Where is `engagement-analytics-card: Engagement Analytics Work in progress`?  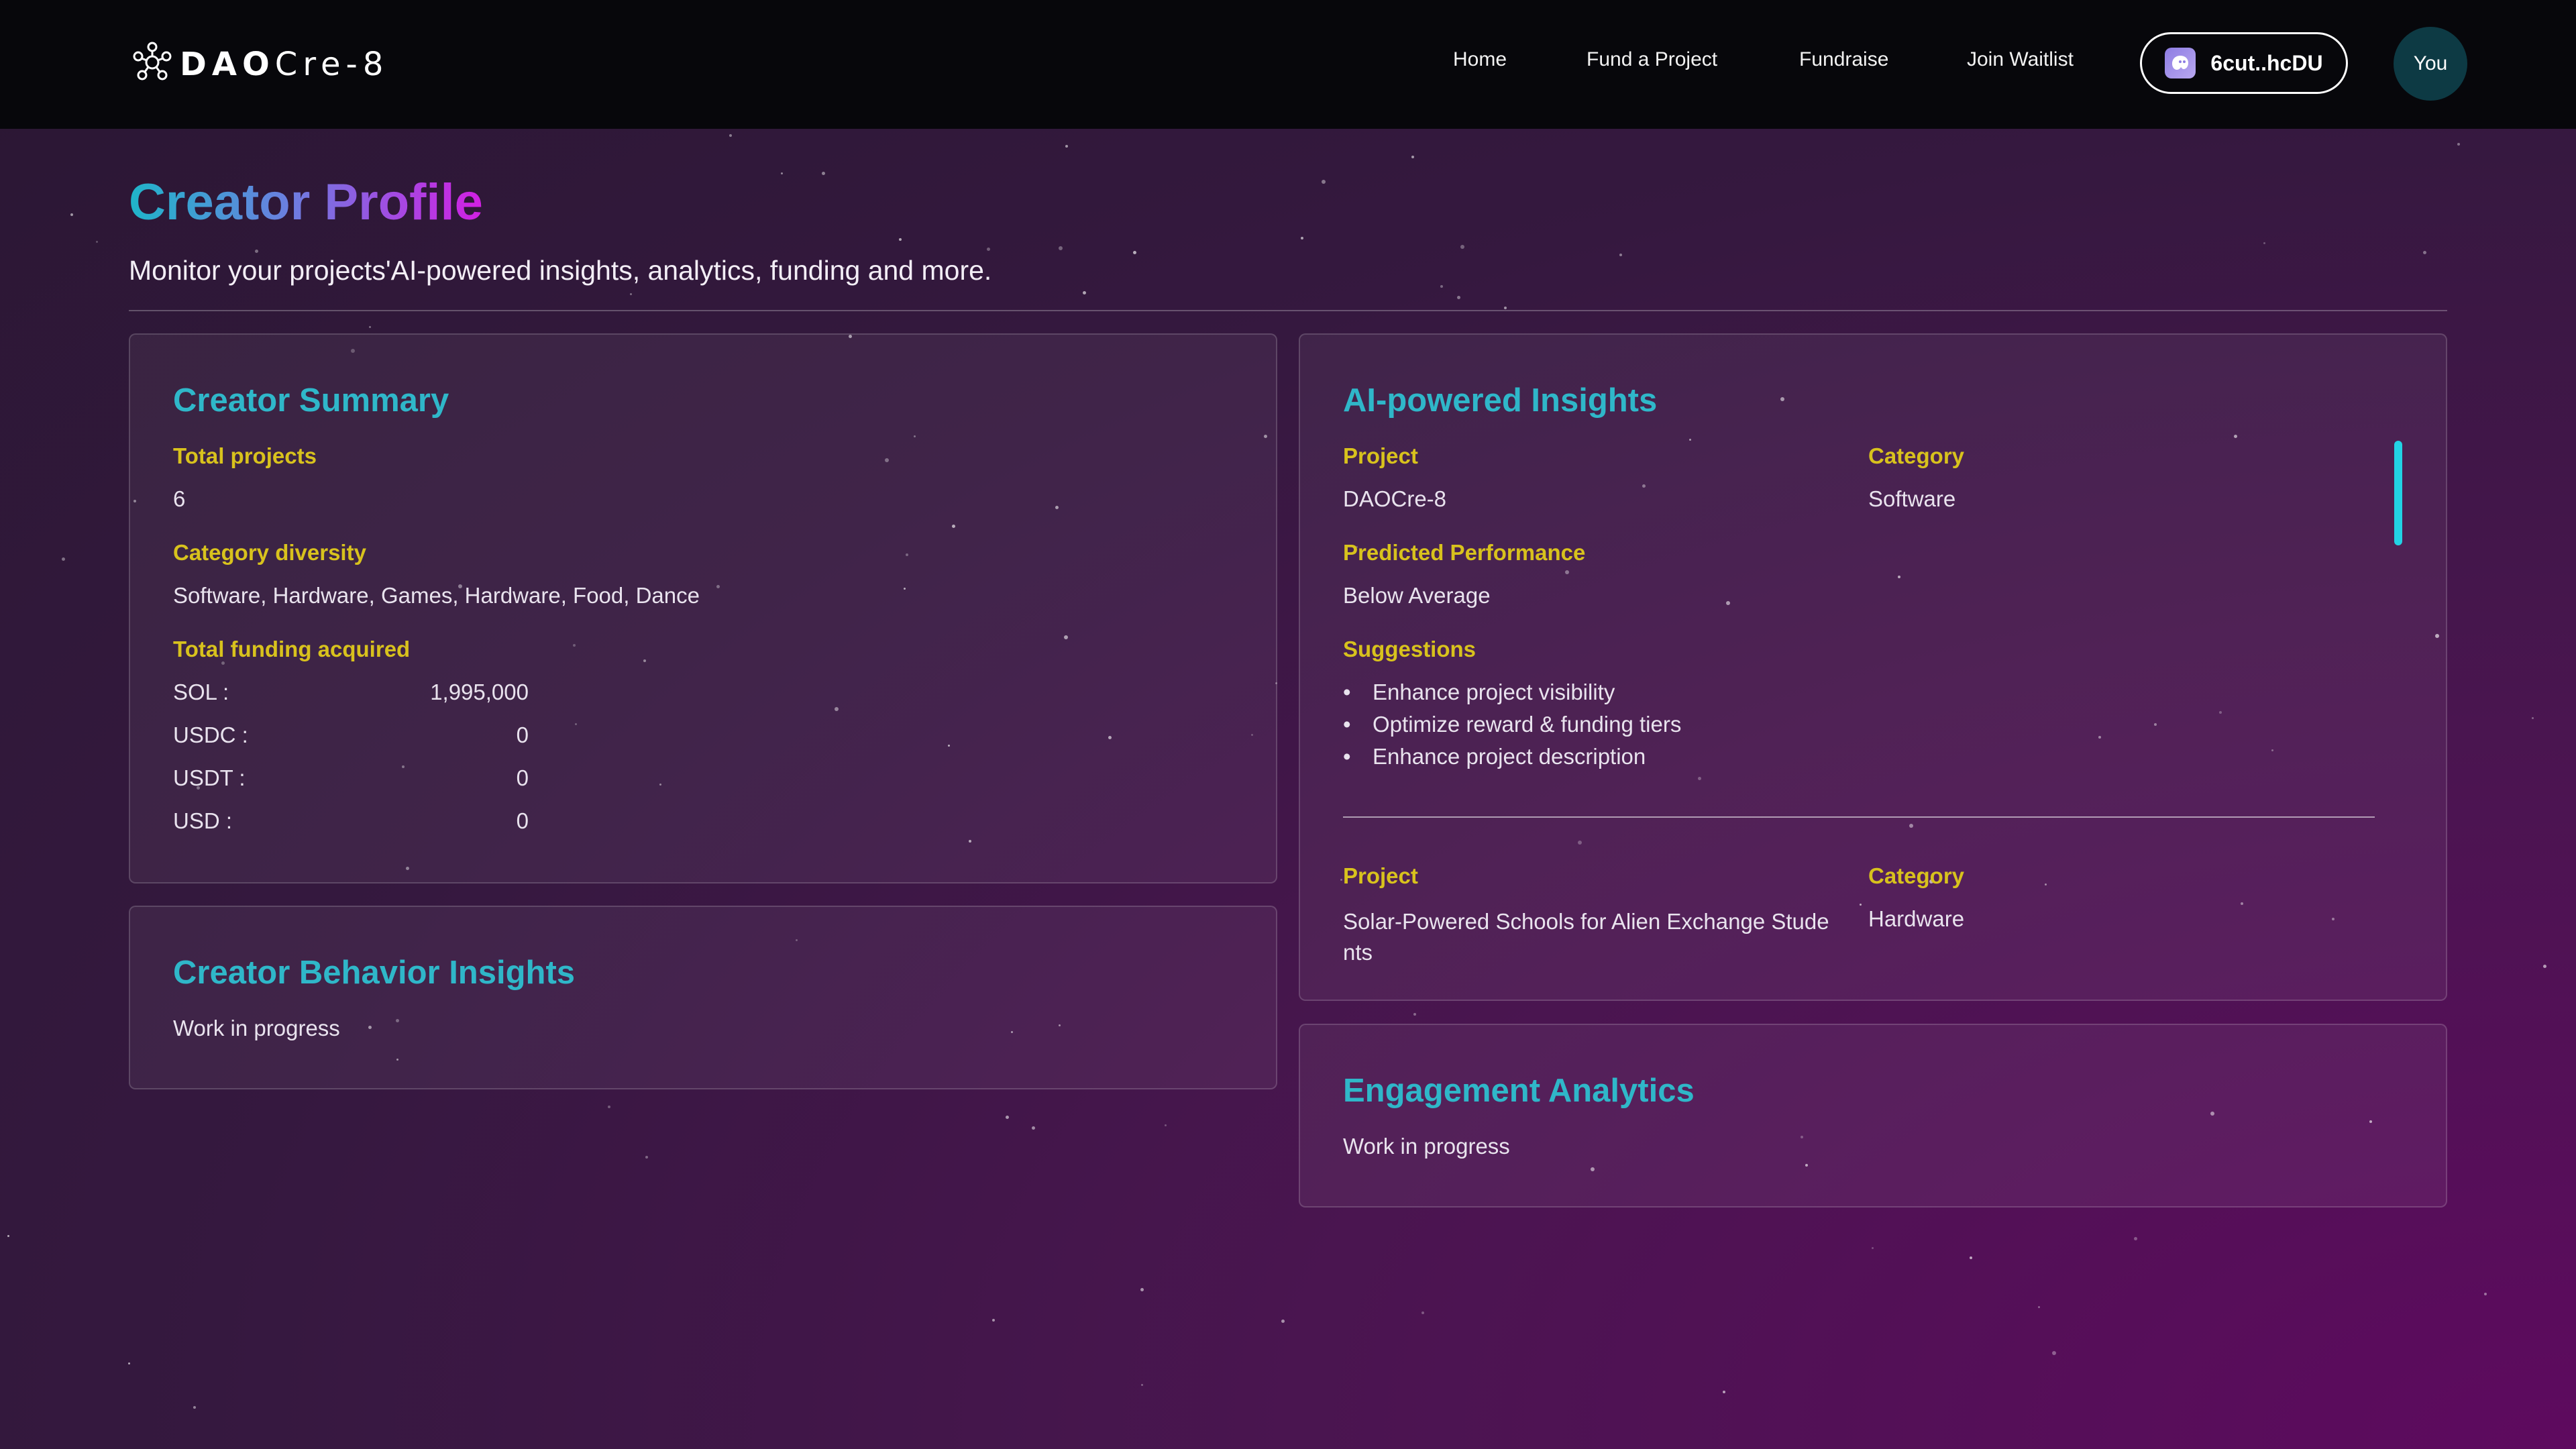
engagement-analytics-card: Engagement Analytics Work in progress is located at coordinates (1873, 1116).